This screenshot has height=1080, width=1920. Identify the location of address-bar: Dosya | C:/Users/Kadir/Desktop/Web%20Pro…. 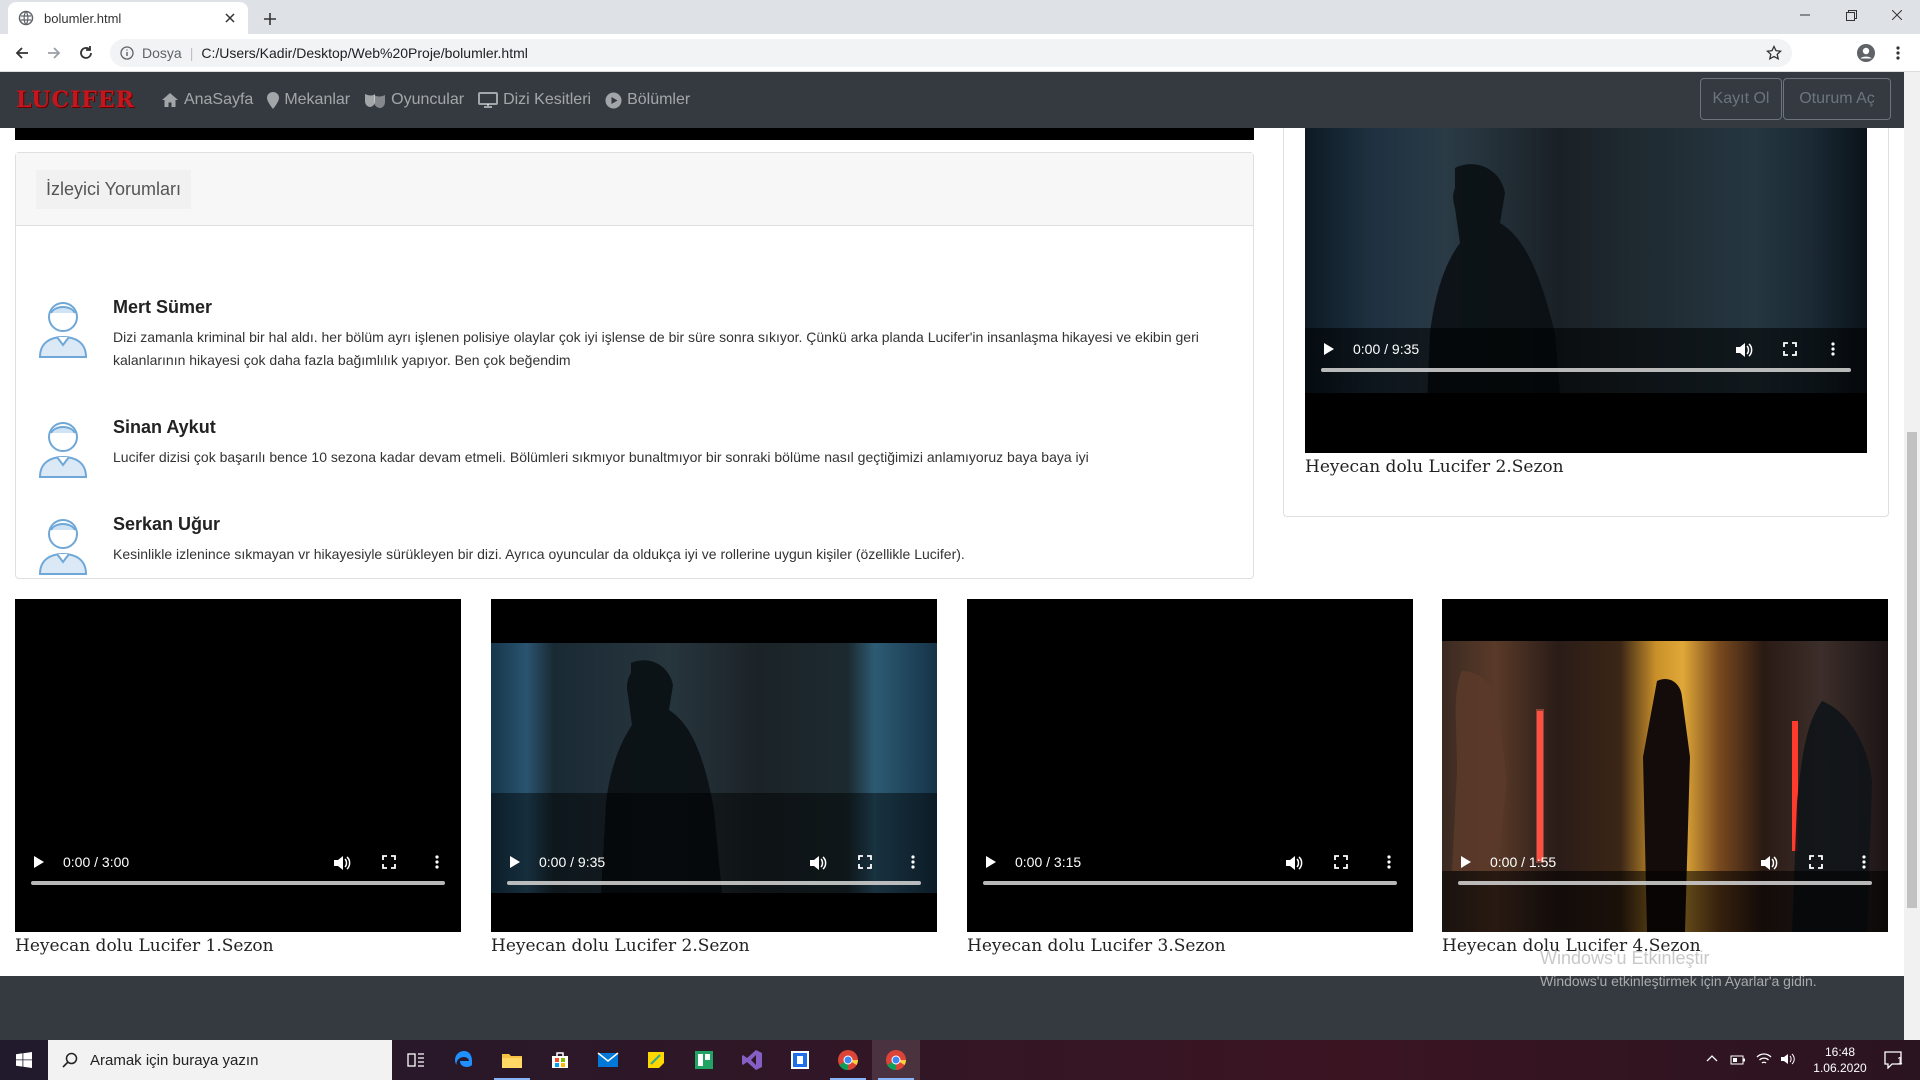
(951, 53).